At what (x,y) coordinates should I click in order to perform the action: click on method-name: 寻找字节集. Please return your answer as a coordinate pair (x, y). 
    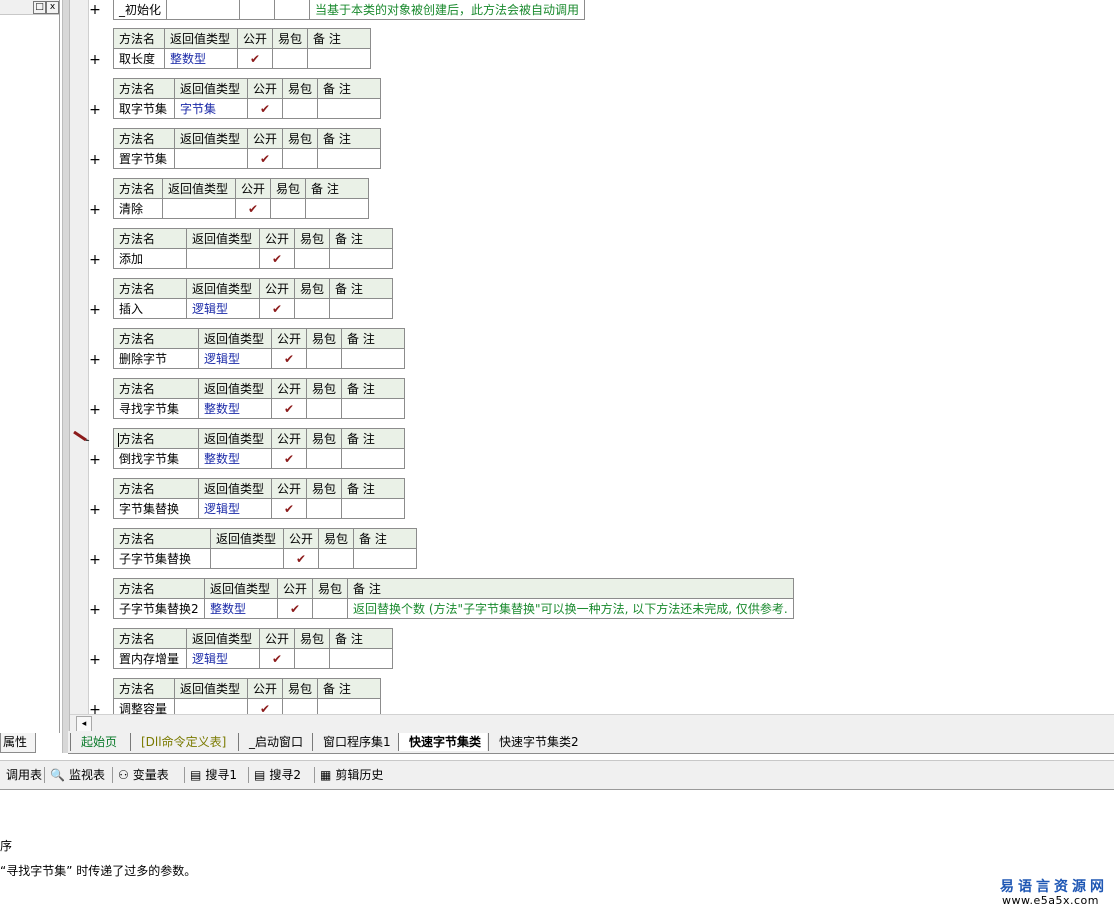
    Looking at the image, I should click on (156, 408).